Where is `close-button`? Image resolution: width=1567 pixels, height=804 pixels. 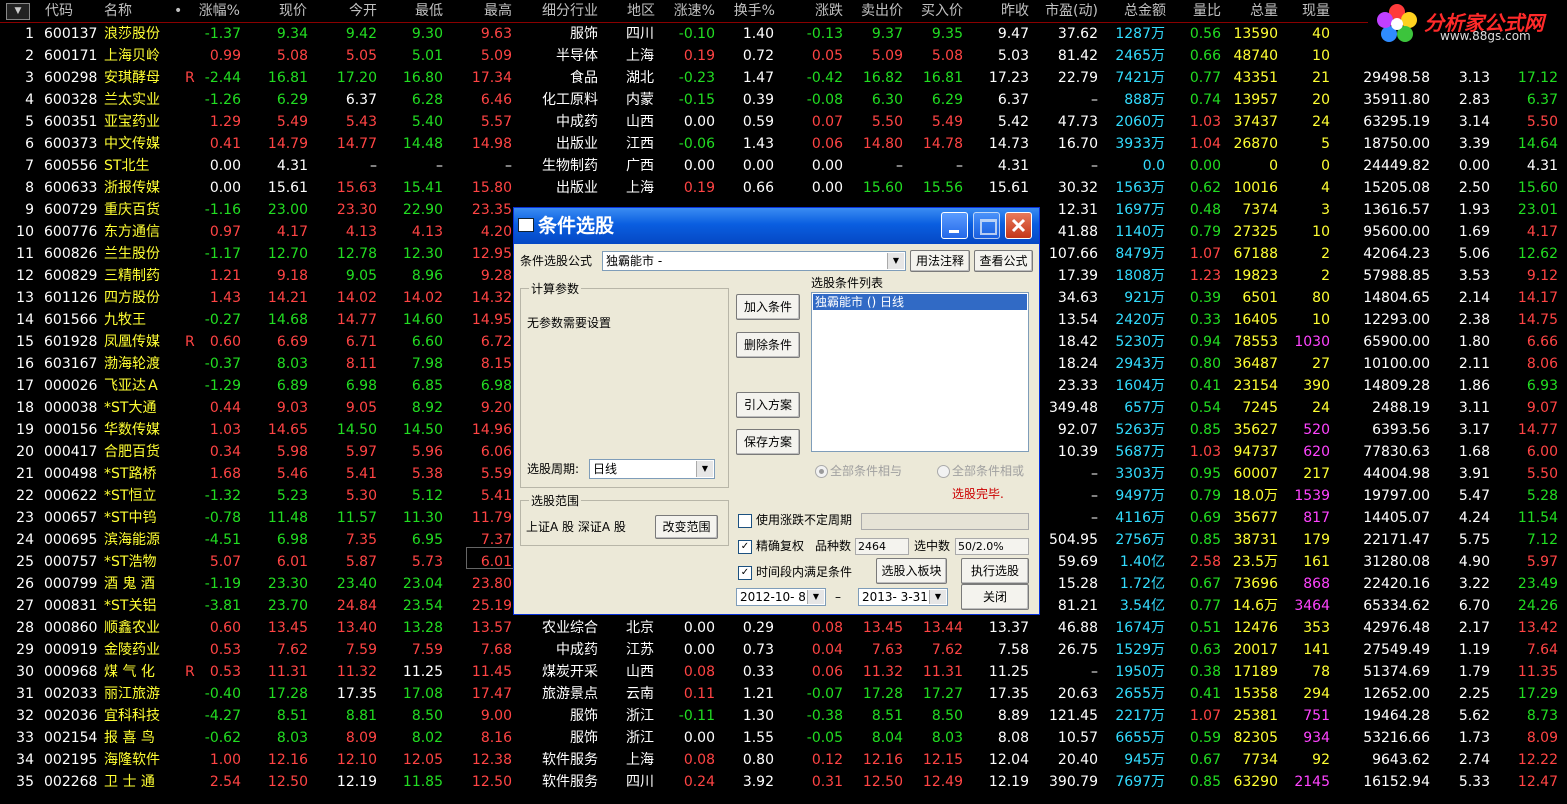
close-button is located at coordinates (1018, 225).